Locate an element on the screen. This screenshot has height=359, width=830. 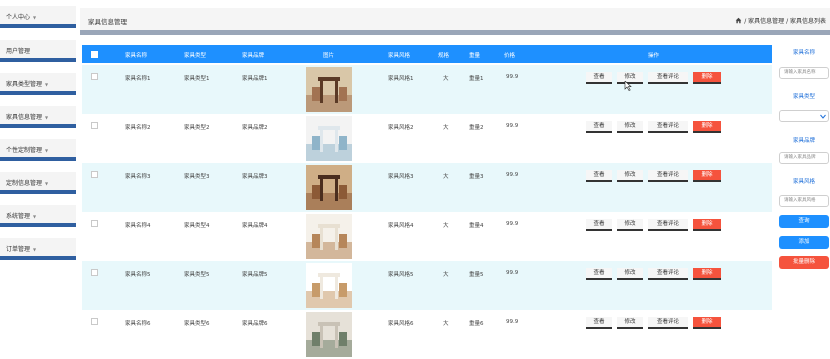
cell-name: 家具名称1 is located at coordinates (138, 79).